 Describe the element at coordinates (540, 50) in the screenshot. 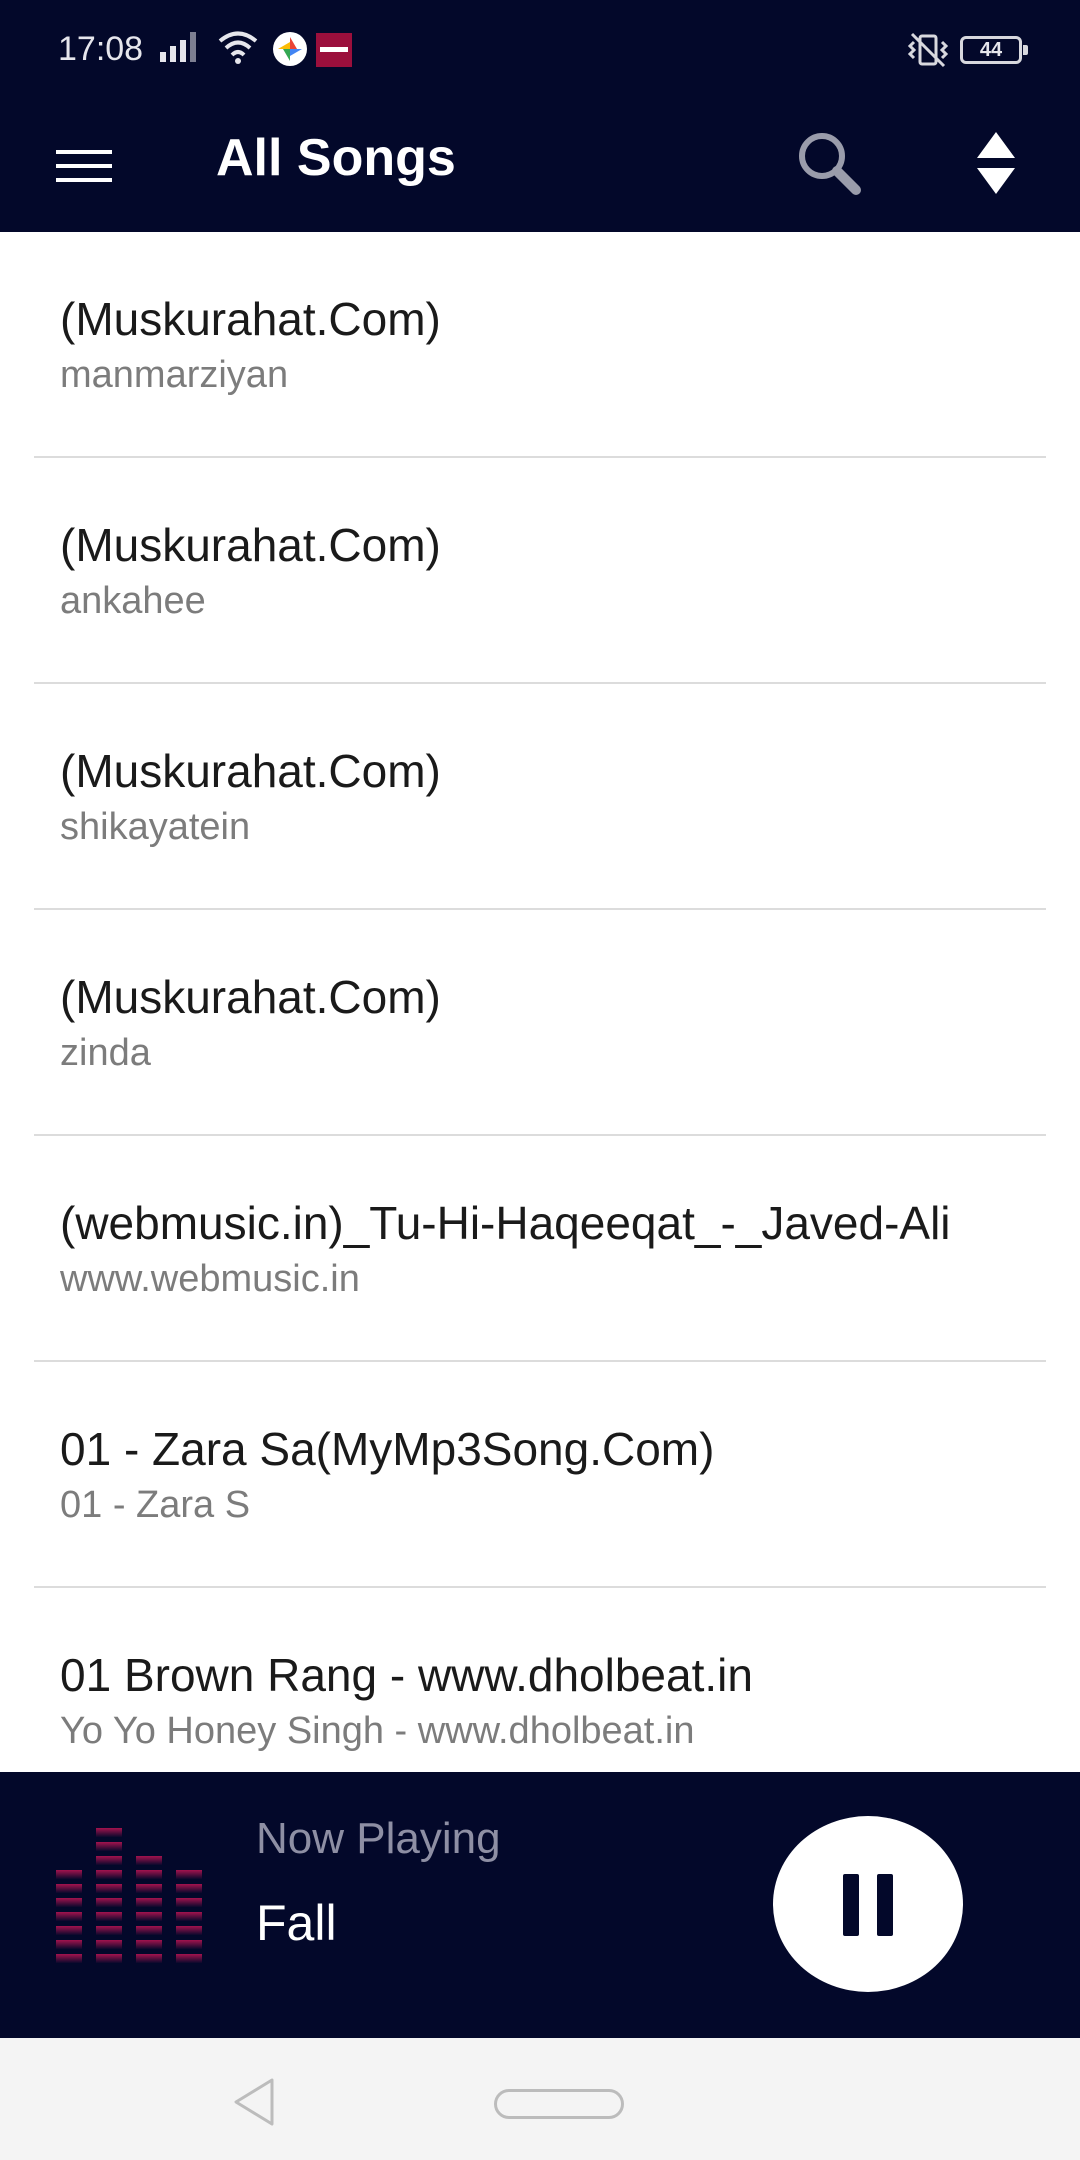

I see `status-bar: 17:08 44` at that location.